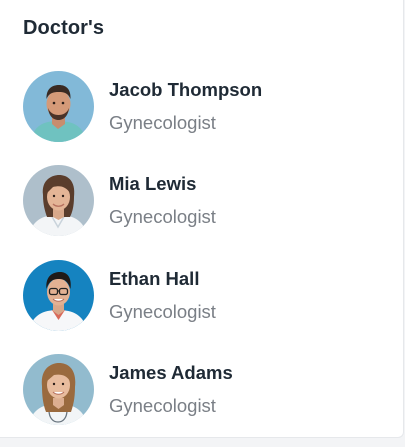  I want to click on doctor-list-item: Mia Lewis Gynecologist, so click(203, 200).